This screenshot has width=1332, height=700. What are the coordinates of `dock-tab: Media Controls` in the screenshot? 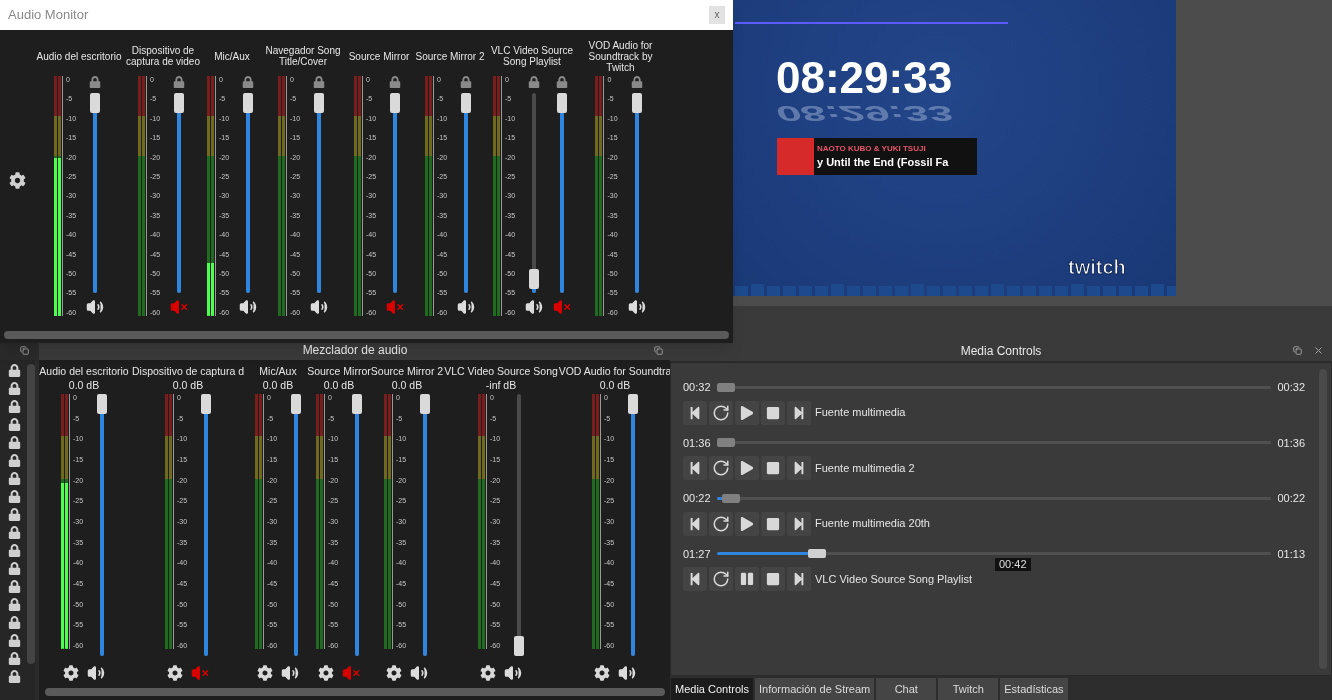 It's located at (712, 689).